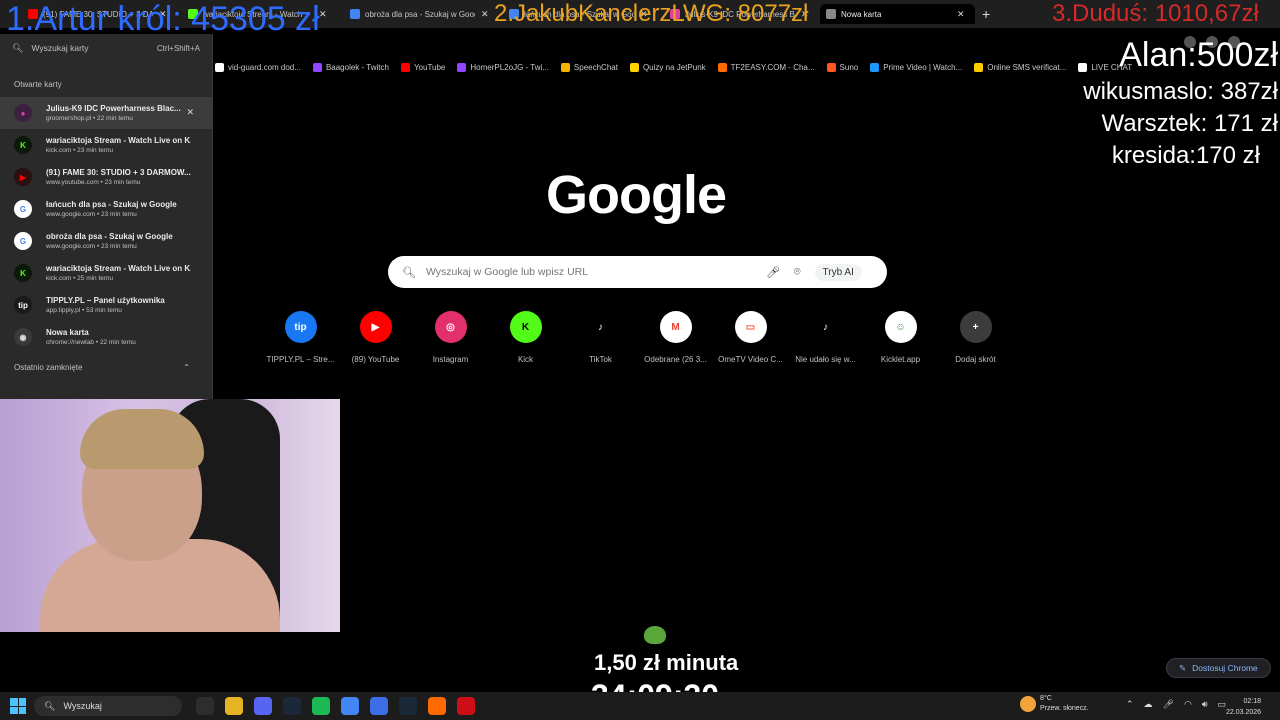 This screenshot has width=1280, height=720. I want to click on search-icon: 🔍︎, so click(18, 47).